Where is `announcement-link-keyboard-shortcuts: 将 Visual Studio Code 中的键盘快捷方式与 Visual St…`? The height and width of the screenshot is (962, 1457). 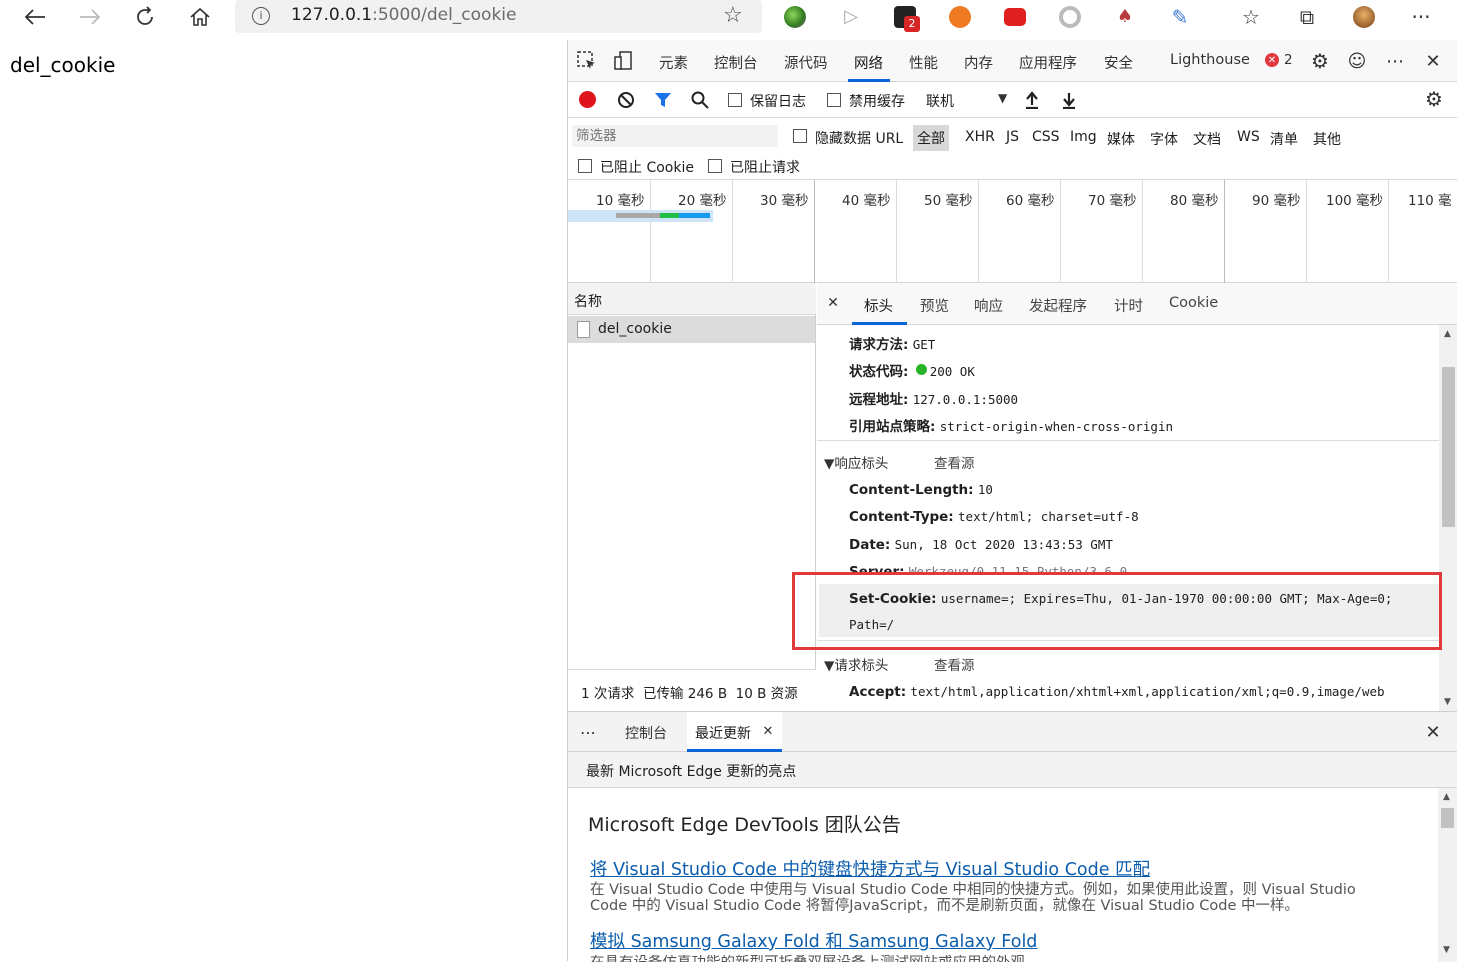 announcement-link-keyboard-shortcuts: 将 Visual Studio Code 中的键盘快捷方式与 Visual St… is located at coordinates (870, 868).